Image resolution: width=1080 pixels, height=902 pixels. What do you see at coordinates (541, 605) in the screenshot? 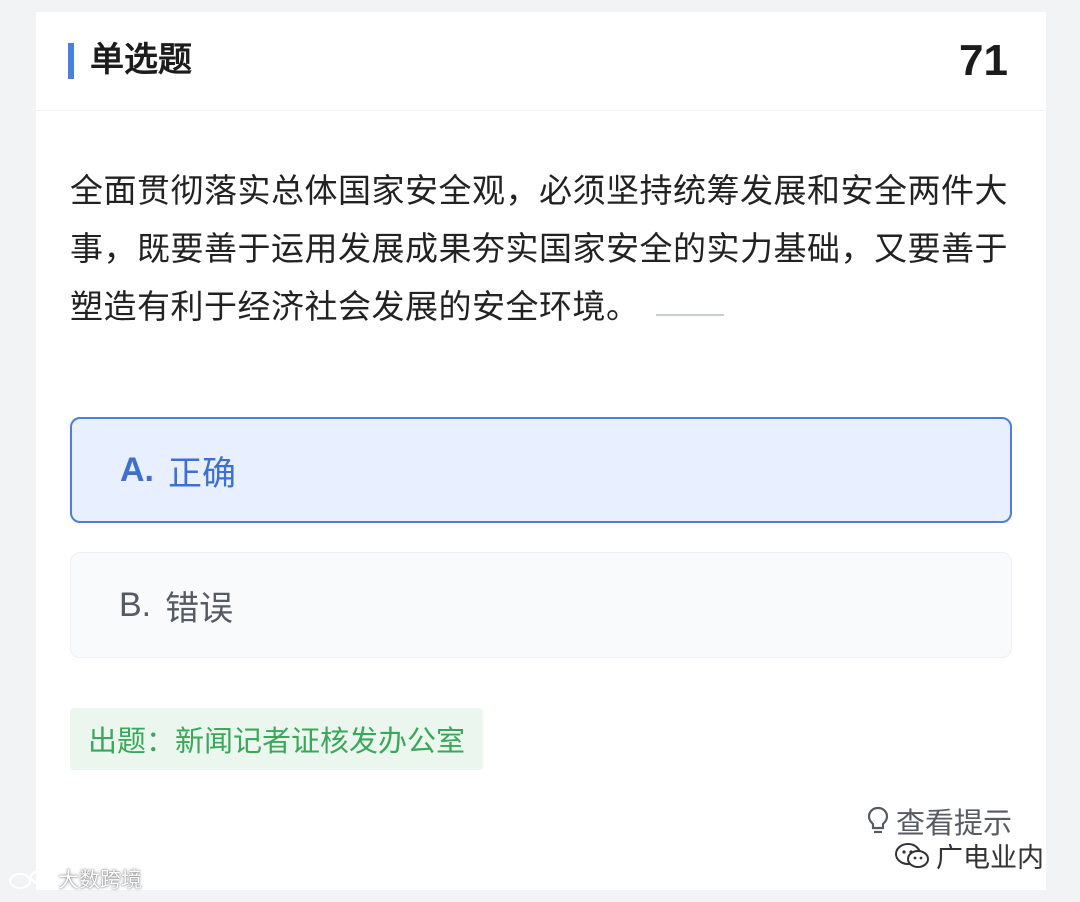
I see `option-b: B. 错误` at bounding box center [541, 605].